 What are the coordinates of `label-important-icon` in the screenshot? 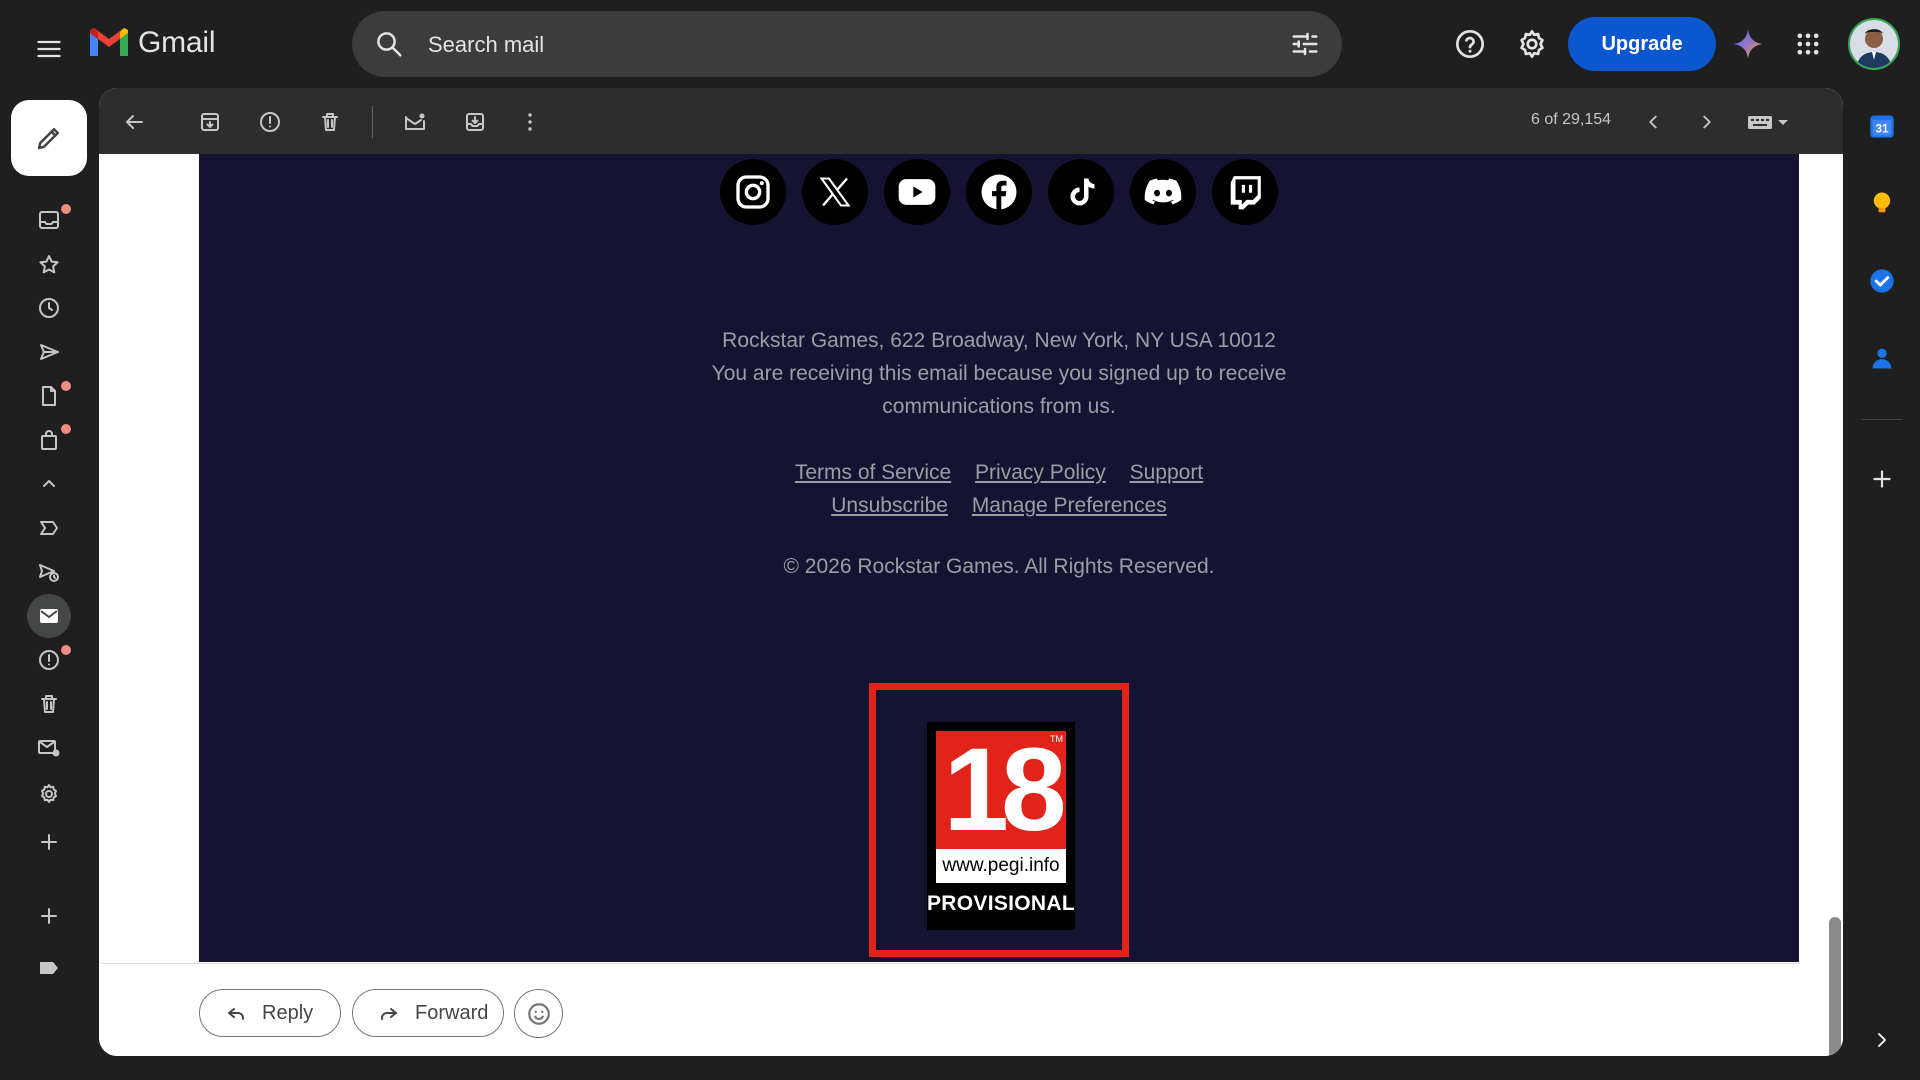 It's located at (49, 528).